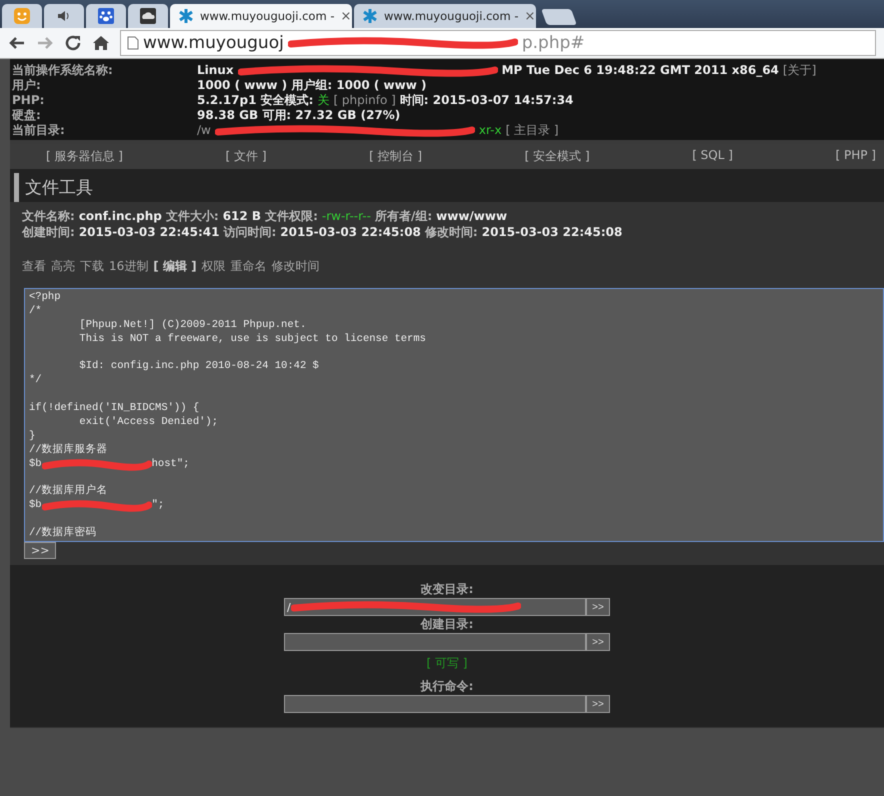  Describe the element at coordinates (447, 663) in the screenshot. I see `writable-status: [ 可写 ]` at that location.